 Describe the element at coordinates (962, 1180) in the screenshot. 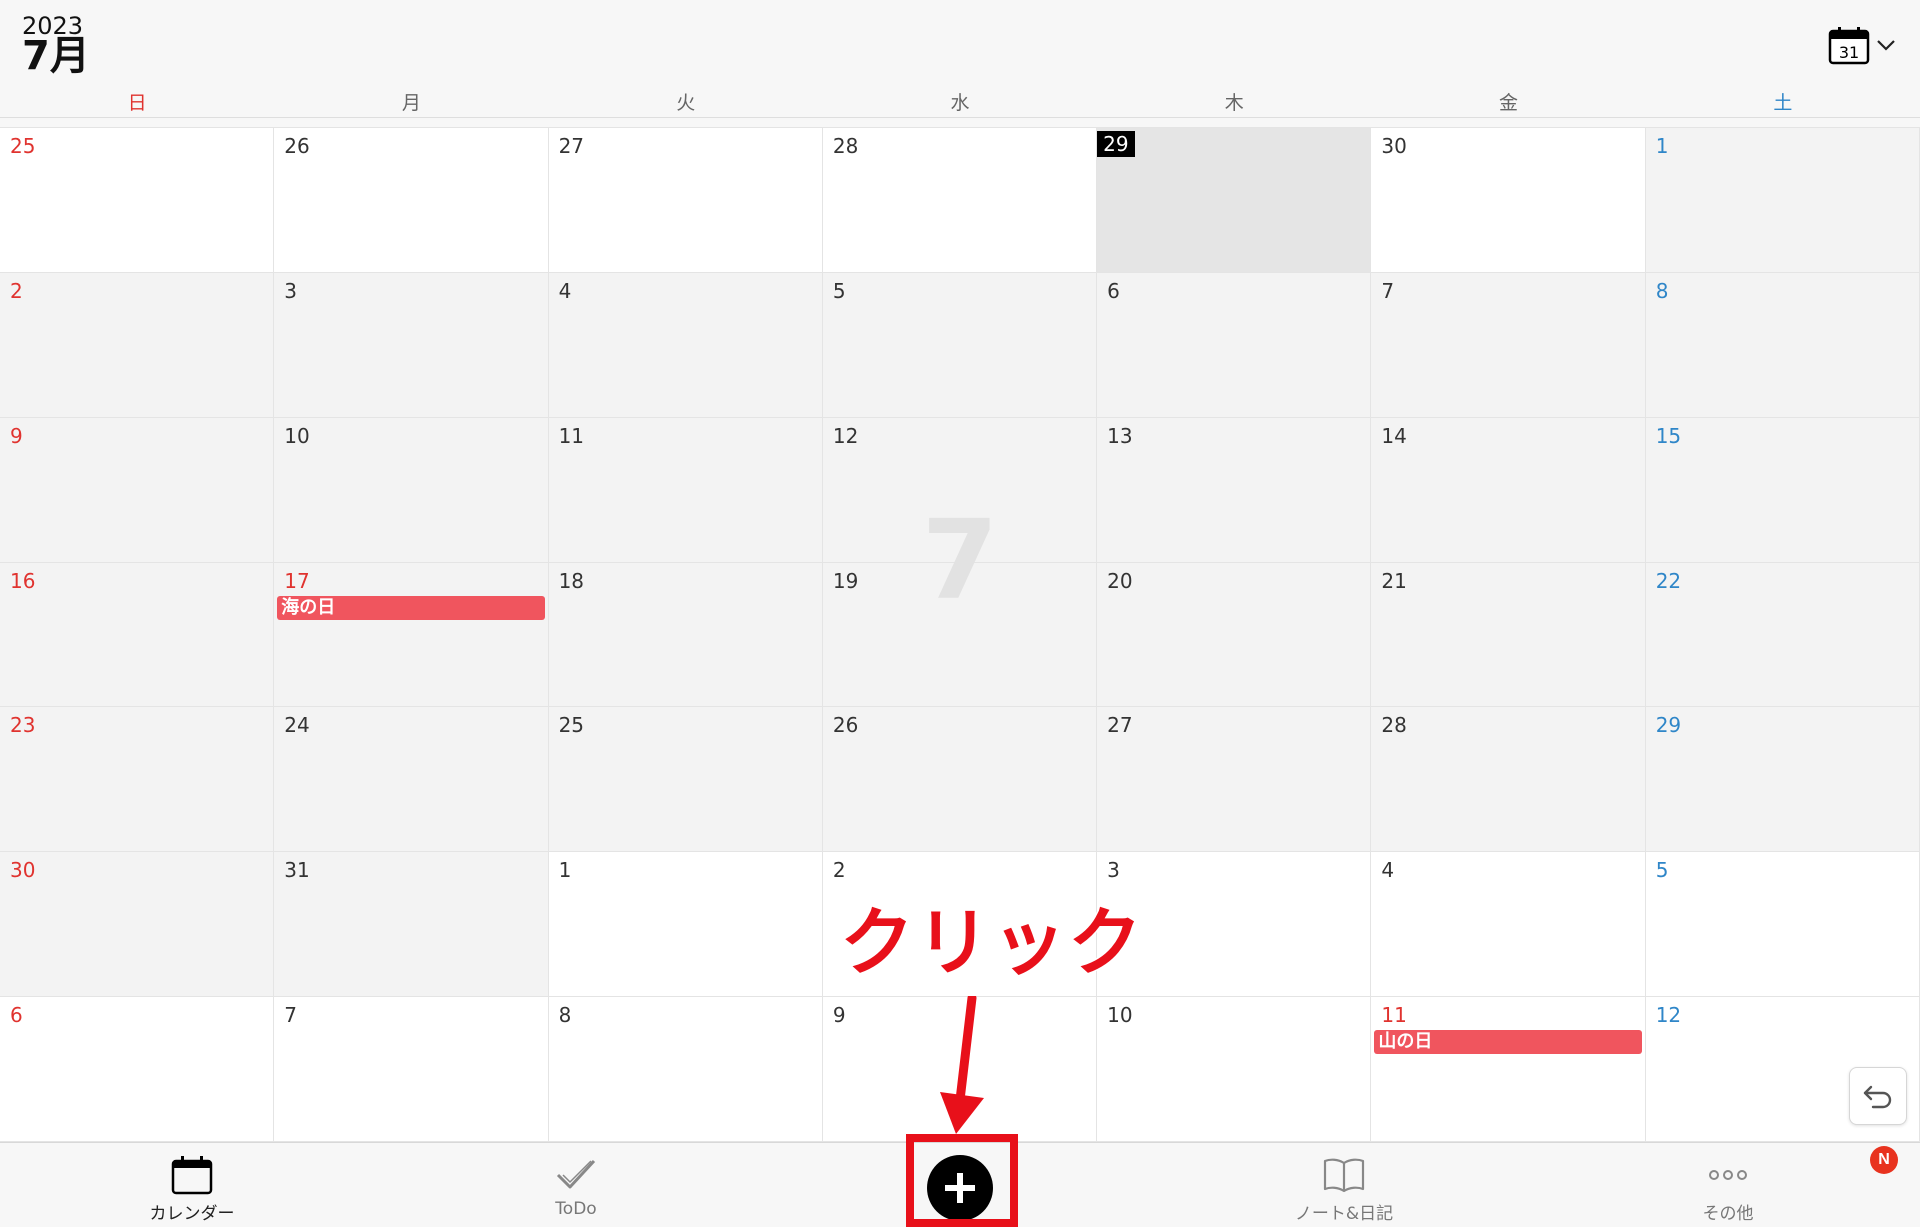

I see `annotation-highlight-box` at that location.